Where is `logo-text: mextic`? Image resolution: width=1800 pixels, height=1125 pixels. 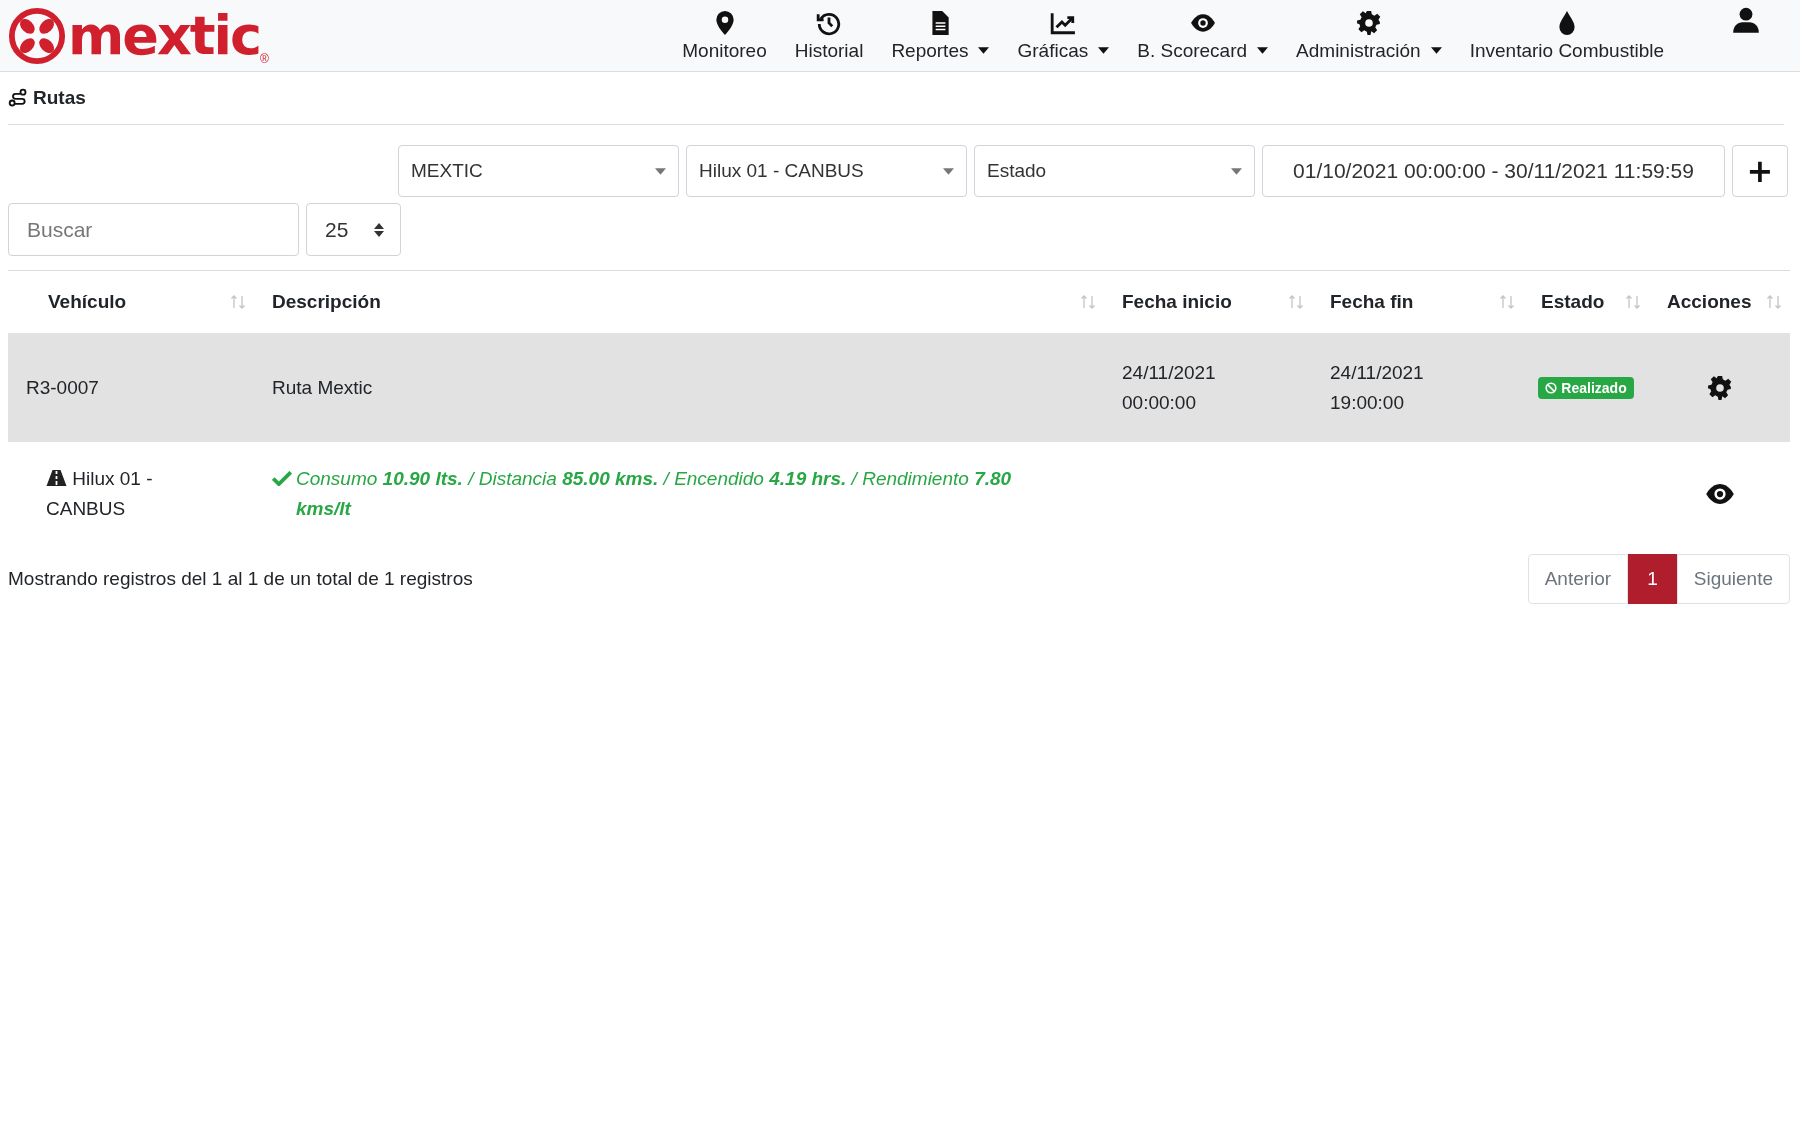
logo-text: mextic is located at coordinates (164, 35).